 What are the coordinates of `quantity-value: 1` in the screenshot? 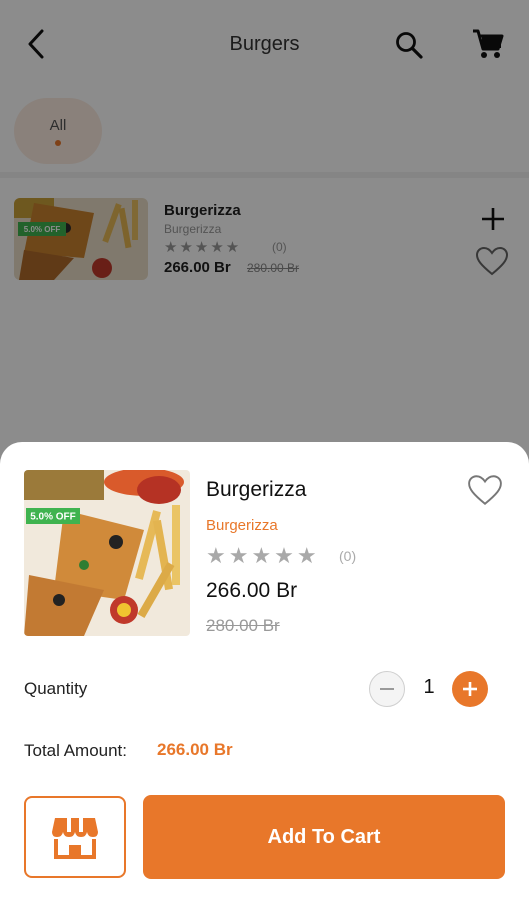 It's located at (429, 687).